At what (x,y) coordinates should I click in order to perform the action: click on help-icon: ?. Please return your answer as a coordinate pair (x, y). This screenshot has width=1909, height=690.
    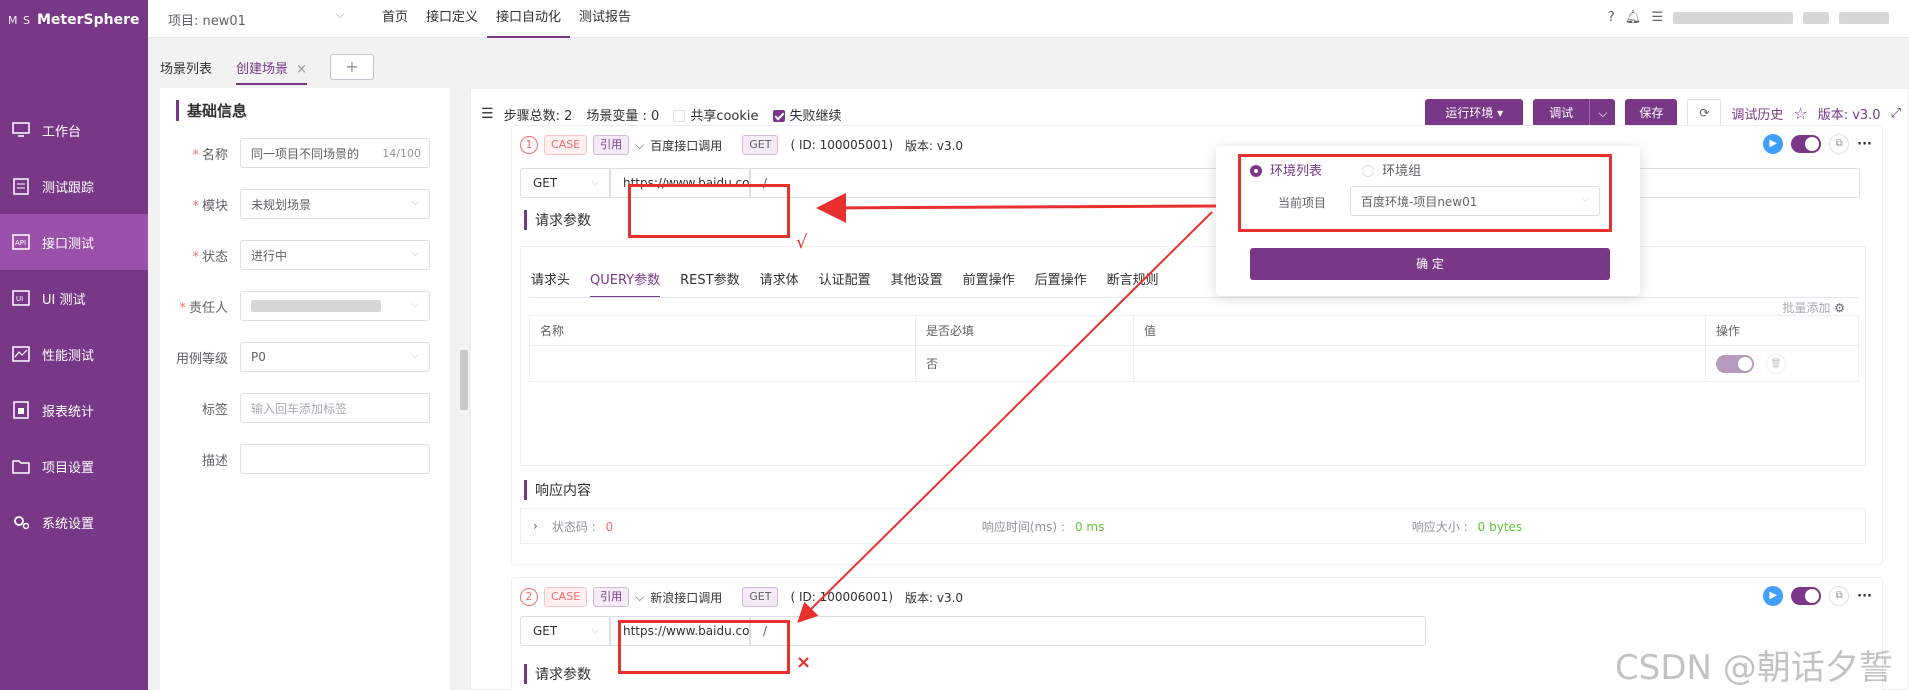
    Looking at the image, I should click on (1611, 17).